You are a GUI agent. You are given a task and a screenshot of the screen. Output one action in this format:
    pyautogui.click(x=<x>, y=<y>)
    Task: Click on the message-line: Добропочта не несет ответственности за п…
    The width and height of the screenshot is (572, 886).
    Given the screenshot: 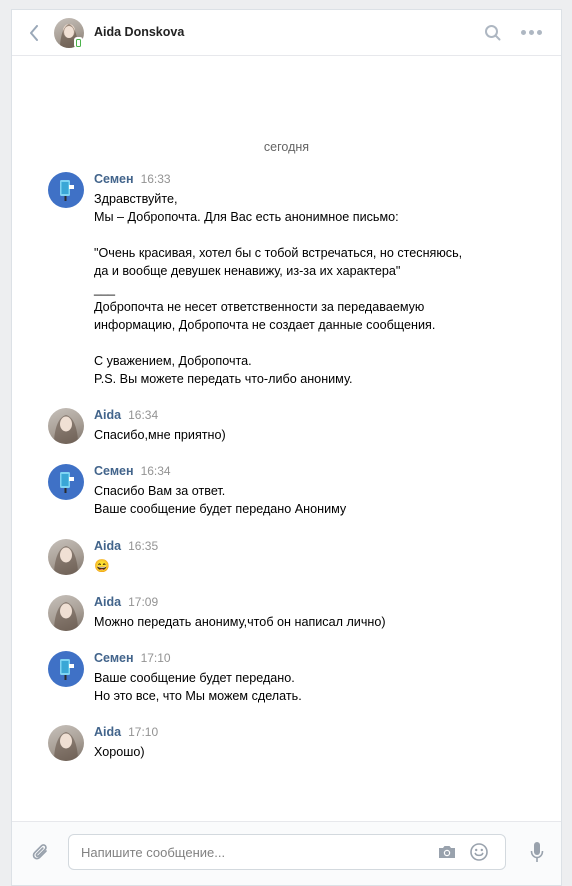 What is the action you would take?
    pyautogui.click(x=259, y=307)
    